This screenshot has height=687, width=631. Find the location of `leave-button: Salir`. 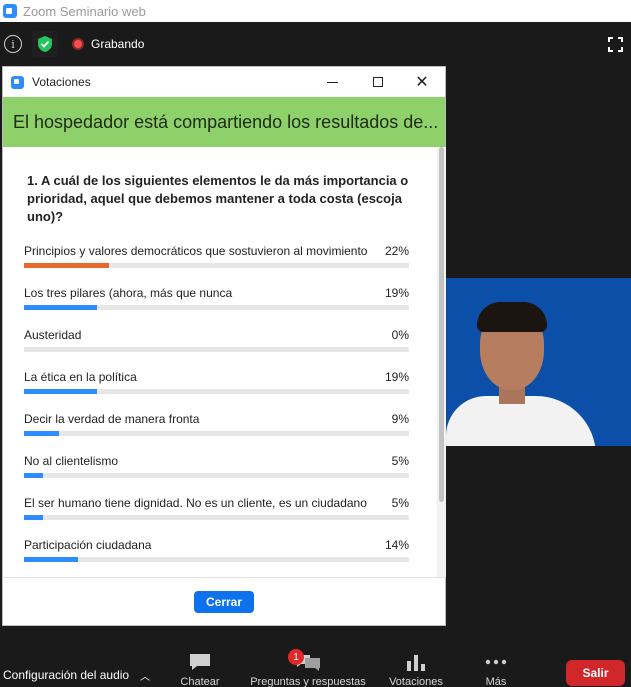

leave-button: Salir is located at coordinates (595, 673).